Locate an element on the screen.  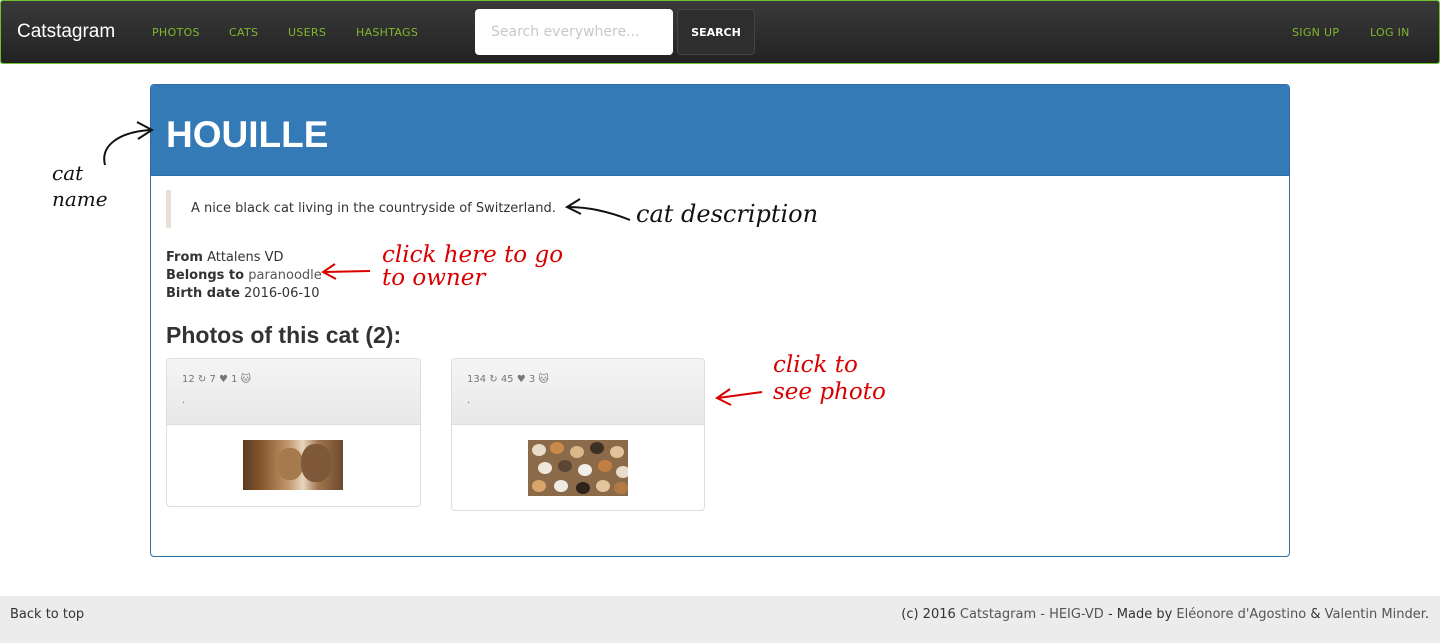
from-label: From is located at coordinates (184, 257).